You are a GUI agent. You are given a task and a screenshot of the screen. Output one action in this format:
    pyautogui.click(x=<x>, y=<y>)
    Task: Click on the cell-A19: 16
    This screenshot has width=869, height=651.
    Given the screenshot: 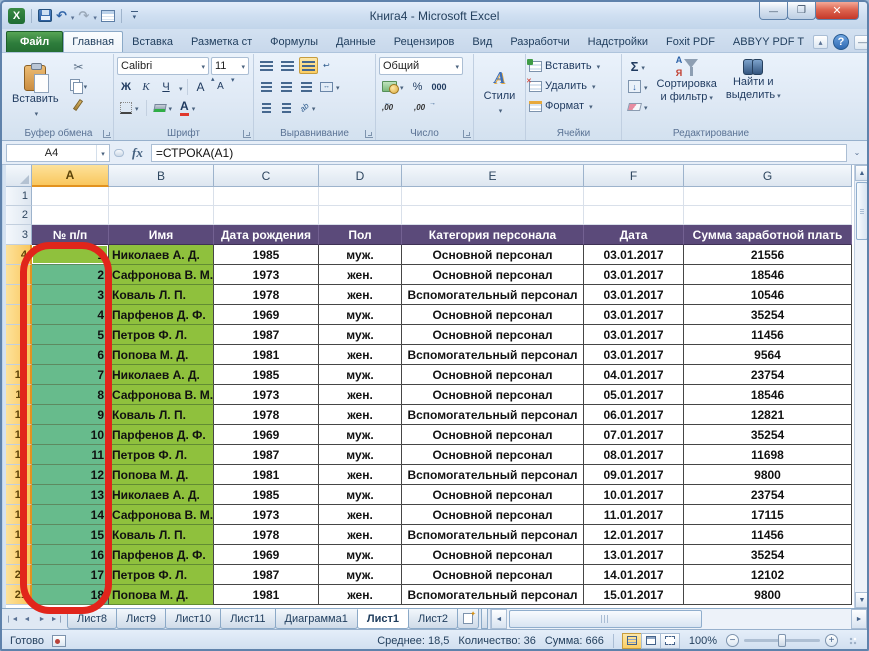 What is the action you would take?
    pyautogui.click(x=70, y=555)
    